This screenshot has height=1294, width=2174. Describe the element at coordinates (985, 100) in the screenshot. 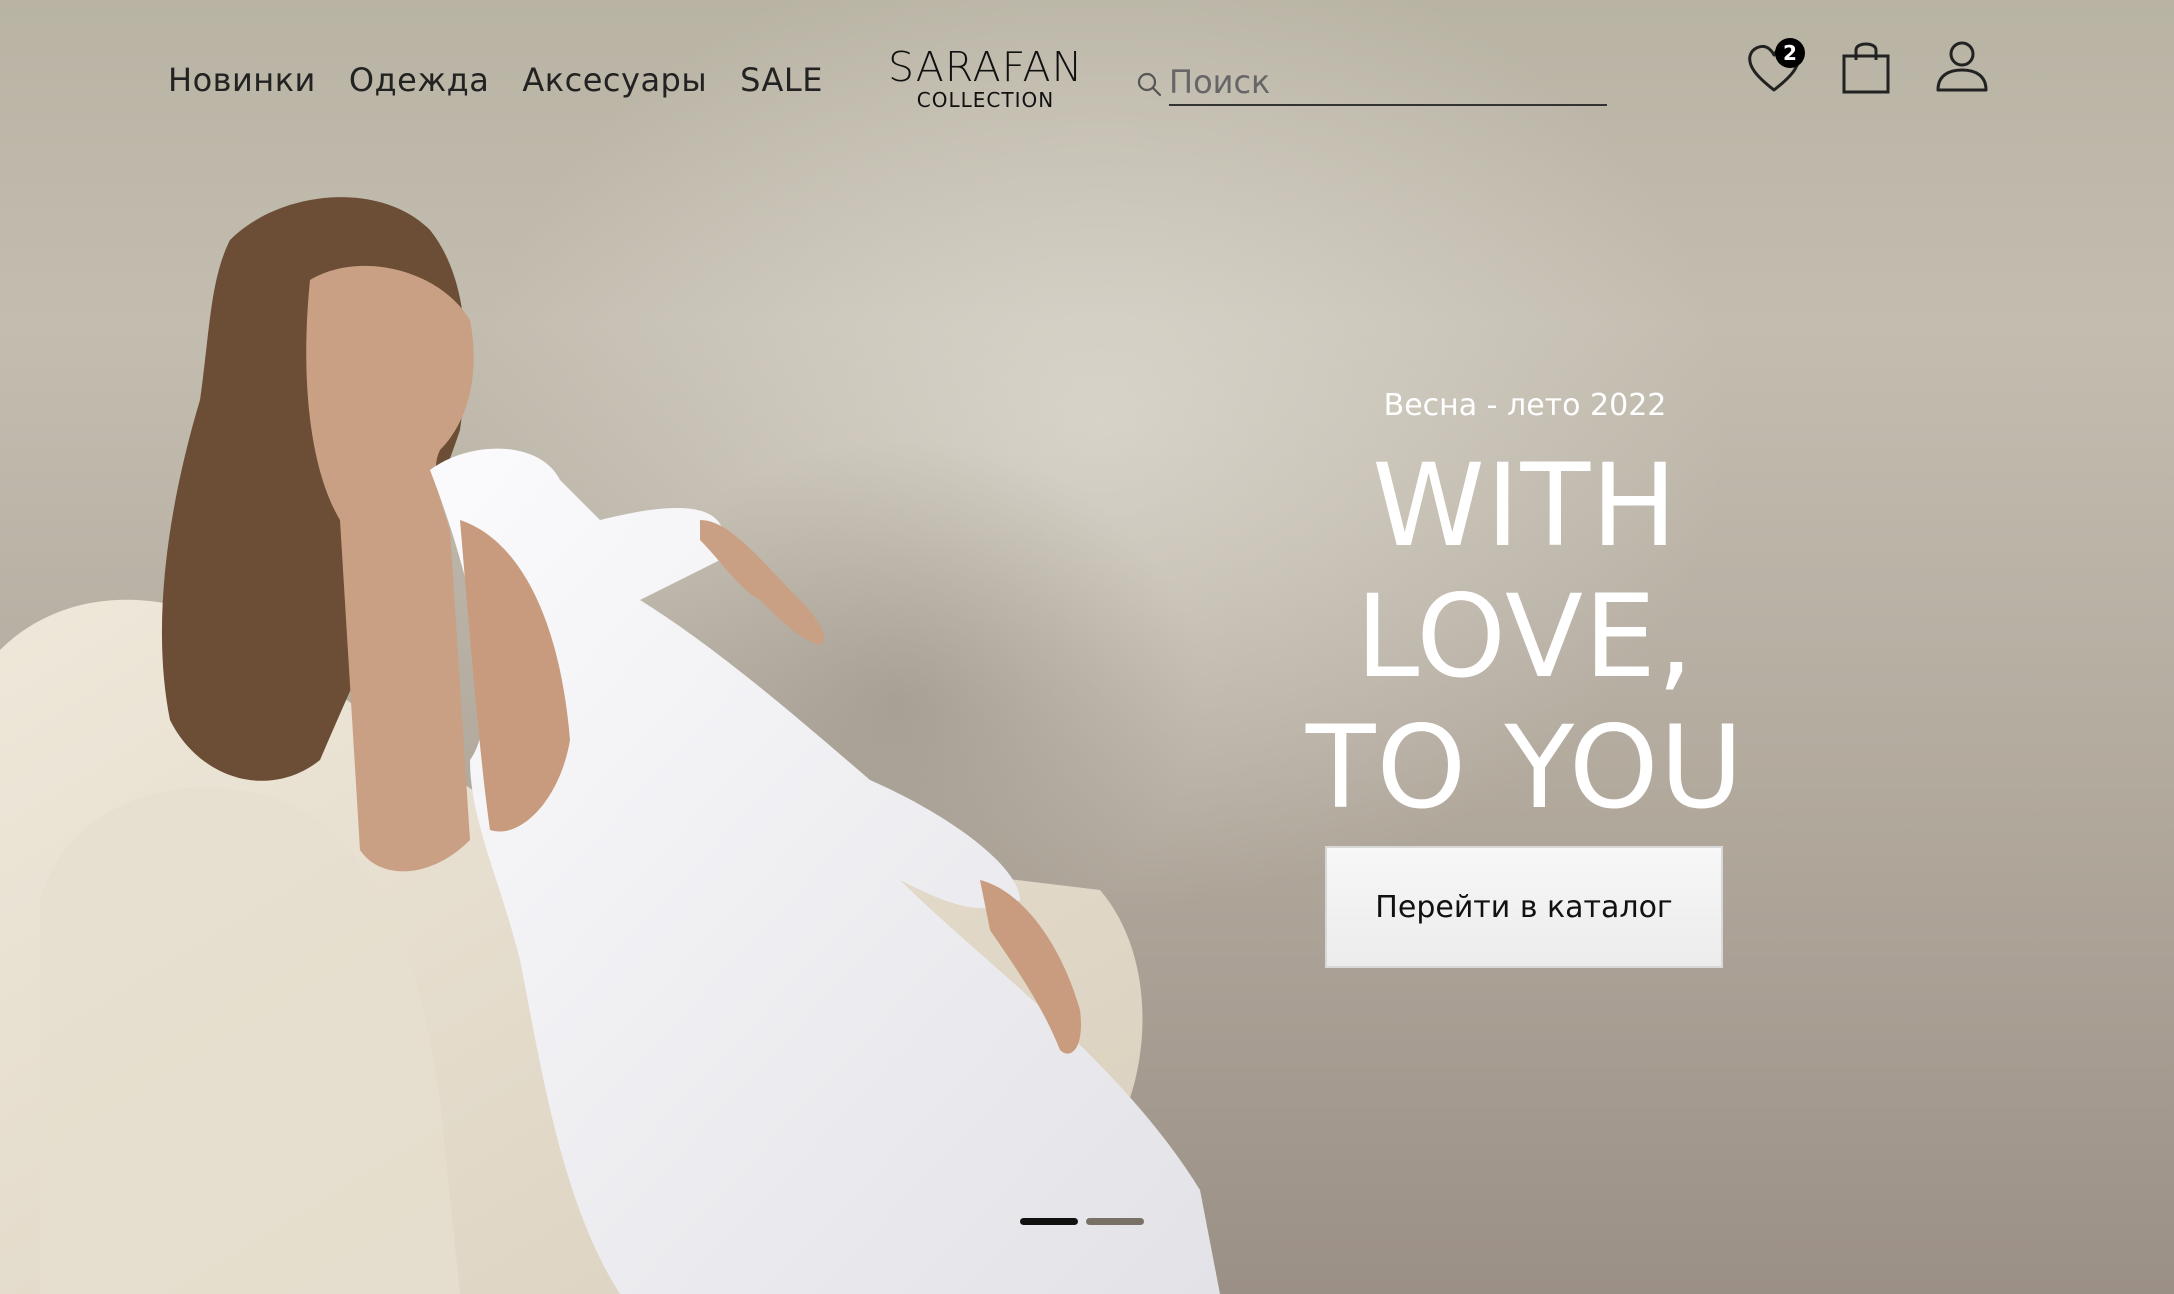

I see `logo-tagline: COLLECTION` at that location.